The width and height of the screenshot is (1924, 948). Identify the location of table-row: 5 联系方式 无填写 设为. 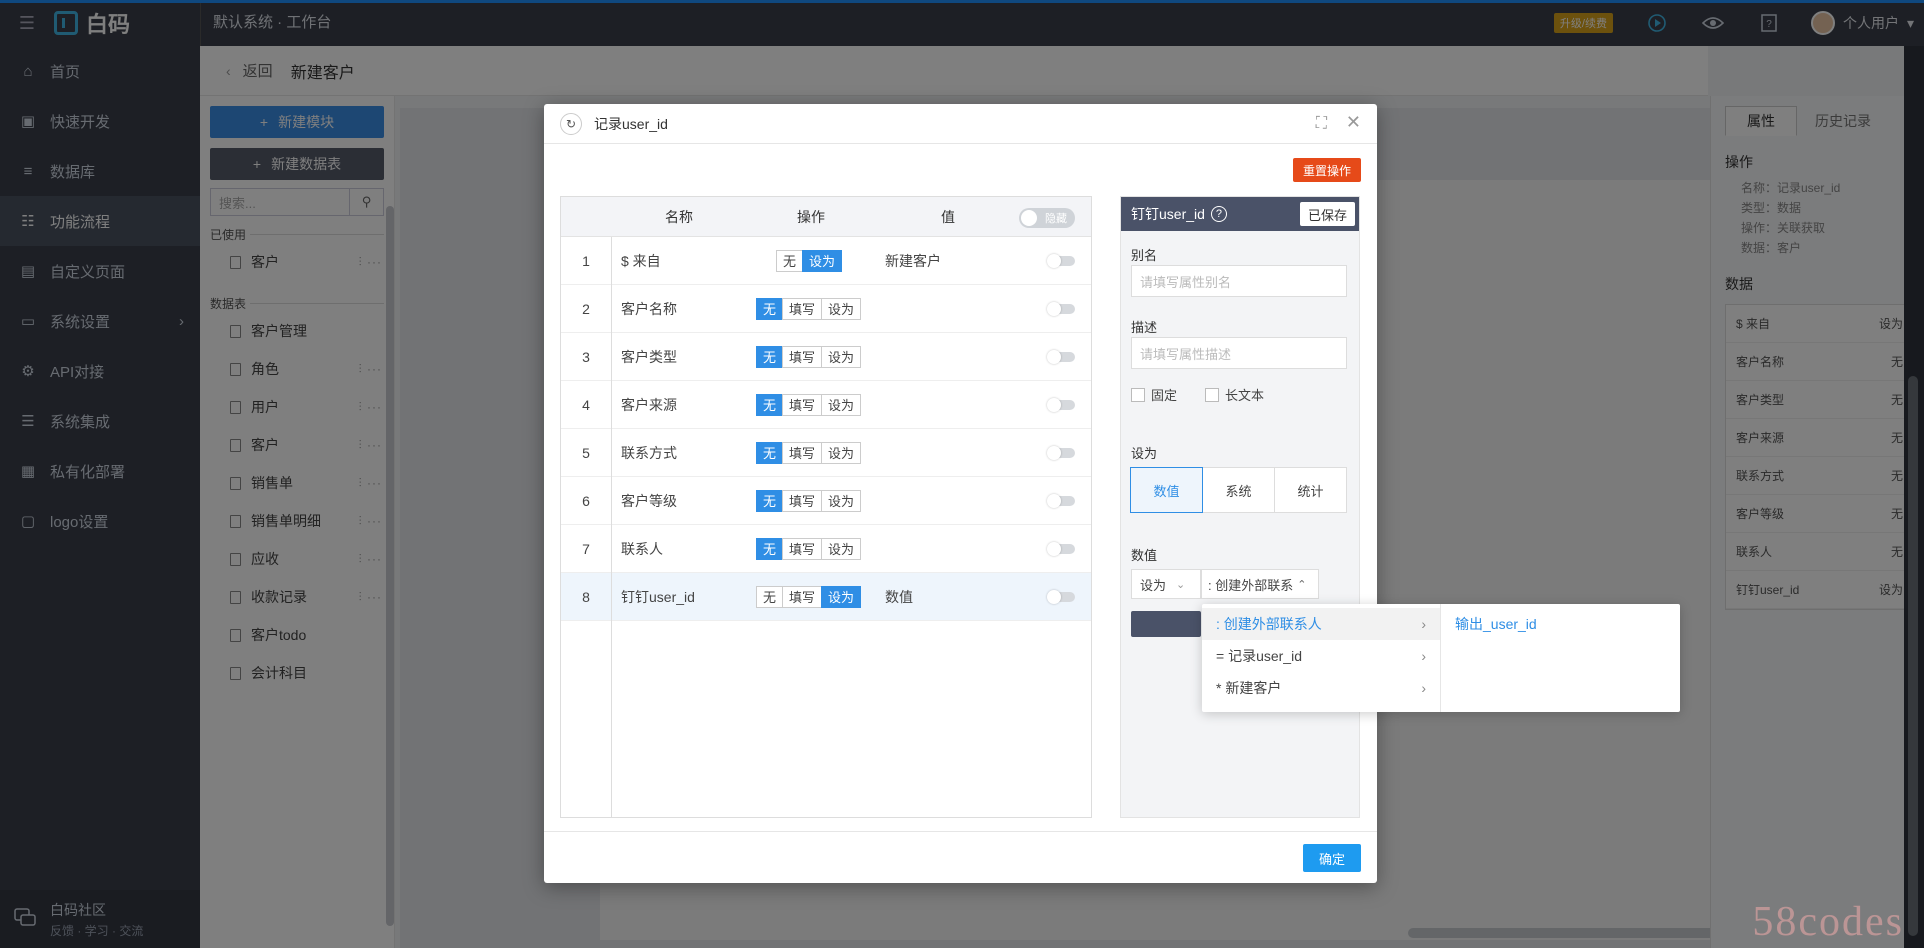
(826, 453).